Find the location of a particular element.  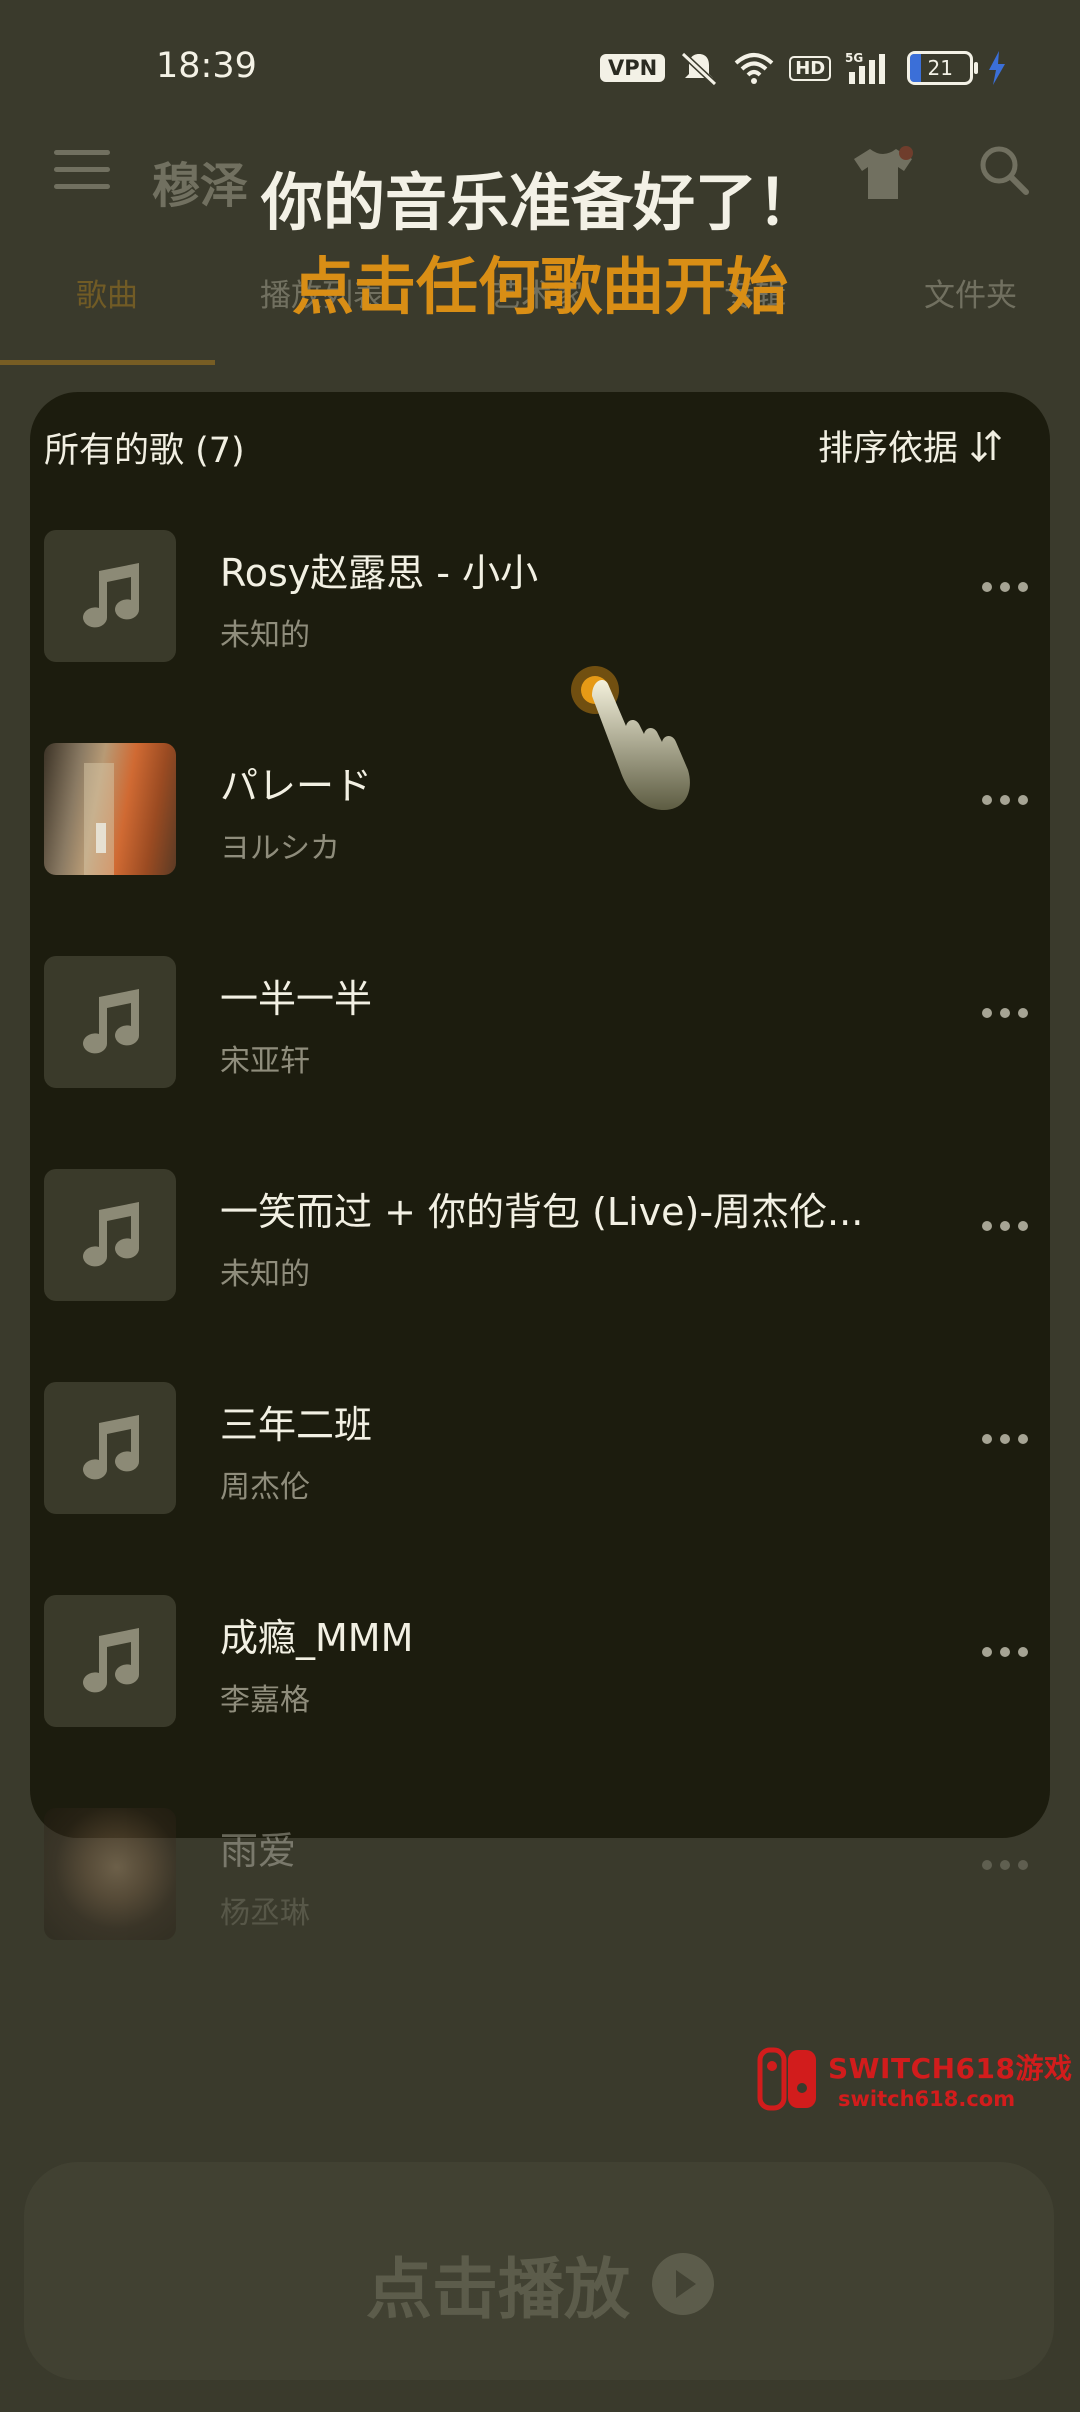

list-item: パレード ヨルシカ is located at coordinates (540, 843).